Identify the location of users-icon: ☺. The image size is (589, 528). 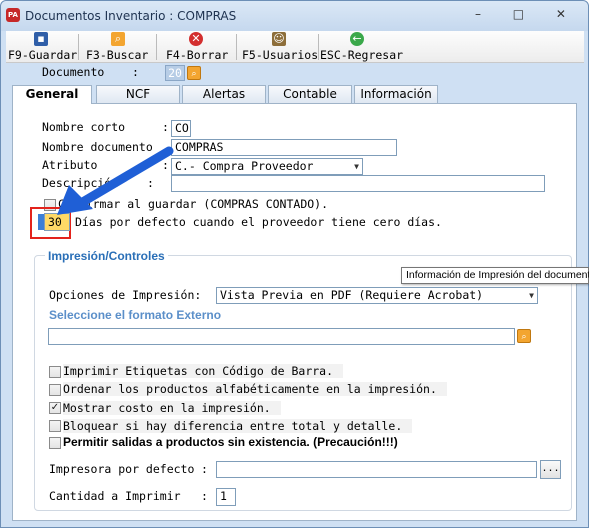
(279, 39).